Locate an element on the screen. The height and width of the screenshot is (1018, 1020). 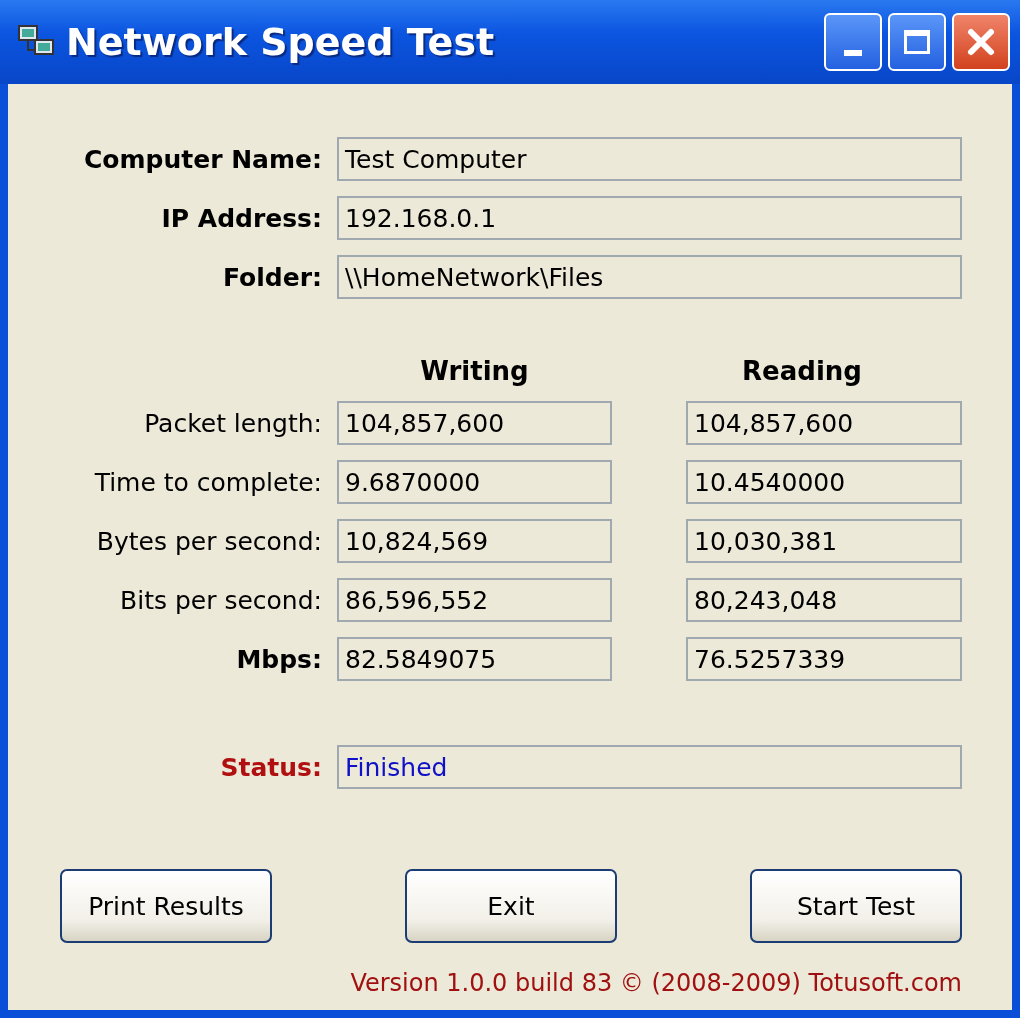
text-field: 82.5849075 is located at coordinates (474, 659).